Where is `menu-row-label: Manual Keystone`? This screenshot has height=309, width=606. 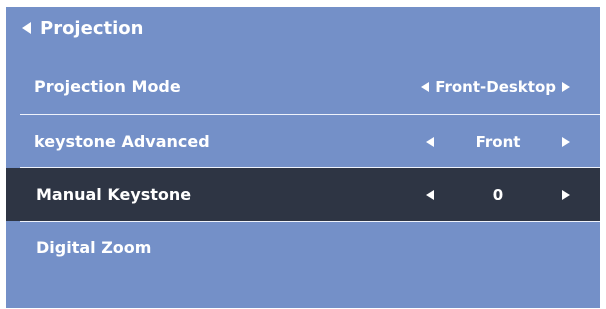
menu-row-label: Manual Keystone is located at coordinates (114, 194).